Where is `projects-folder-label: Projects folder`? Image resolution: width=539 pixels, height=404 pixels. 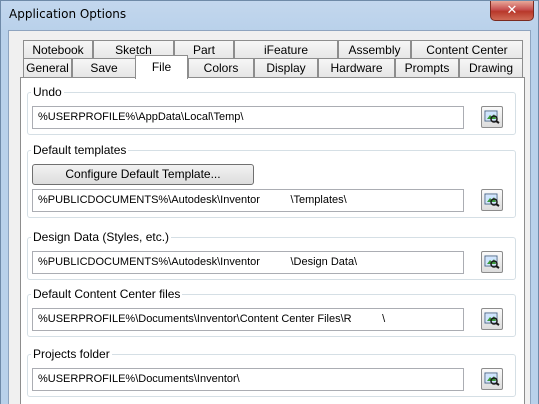
projects-folder-label: Projects folder is located at coordinates (71, 354).